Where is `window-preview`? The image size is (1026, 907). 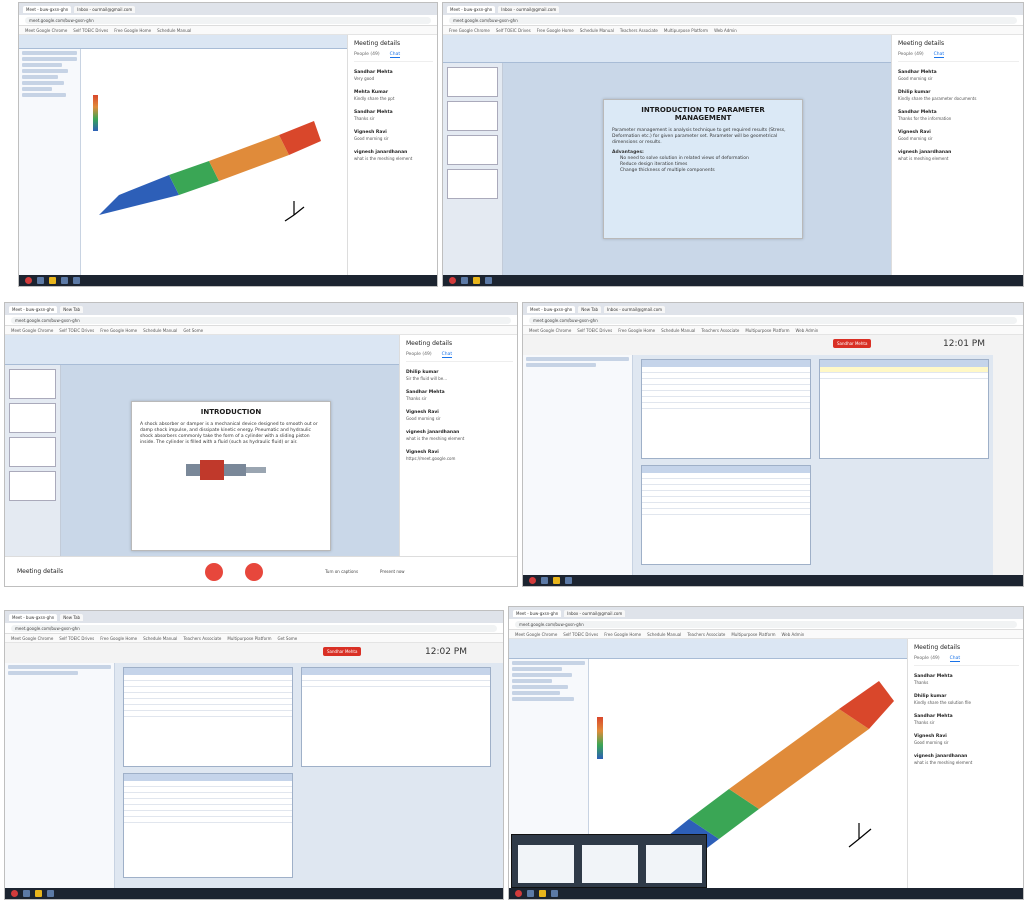 window-preview is located at coordinates (610, 864).